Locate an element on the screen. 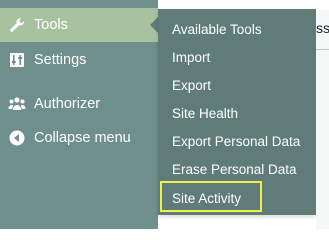 The height and width of the screenshot is (240, 329). sidebar-item-collapse-menu: Collapse menu is located at coordinates (79, 138).